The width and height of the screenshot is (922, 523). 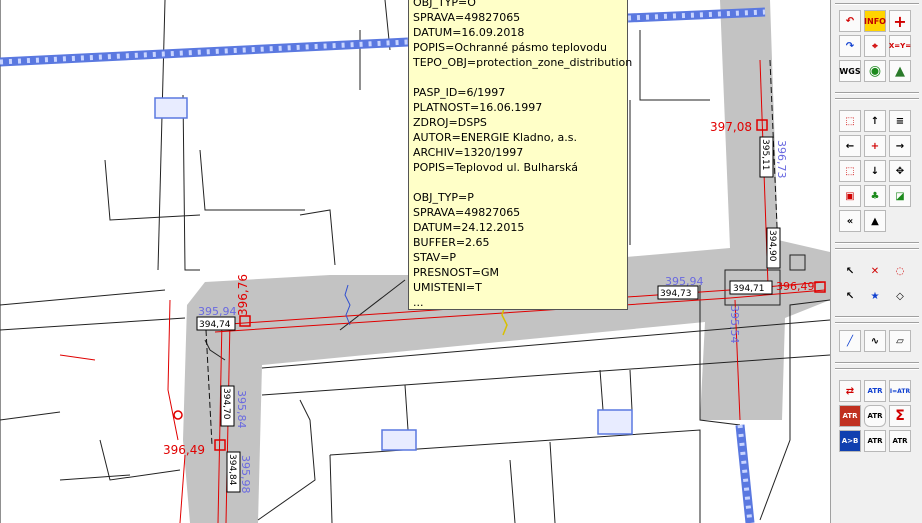 I want to click on arrow-up-icon: ↑, so click(x=875, y=121).